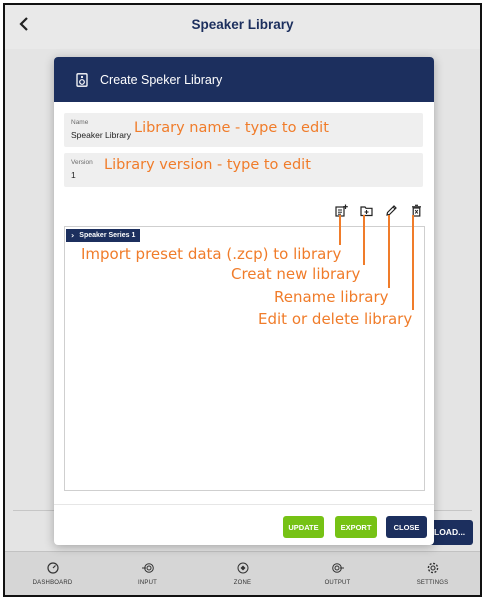 The height and width of the screenshot is (600, 485). Describe the element at coordinates (413, 262) in the screenshot. I see `leader-line-edit` at that location.